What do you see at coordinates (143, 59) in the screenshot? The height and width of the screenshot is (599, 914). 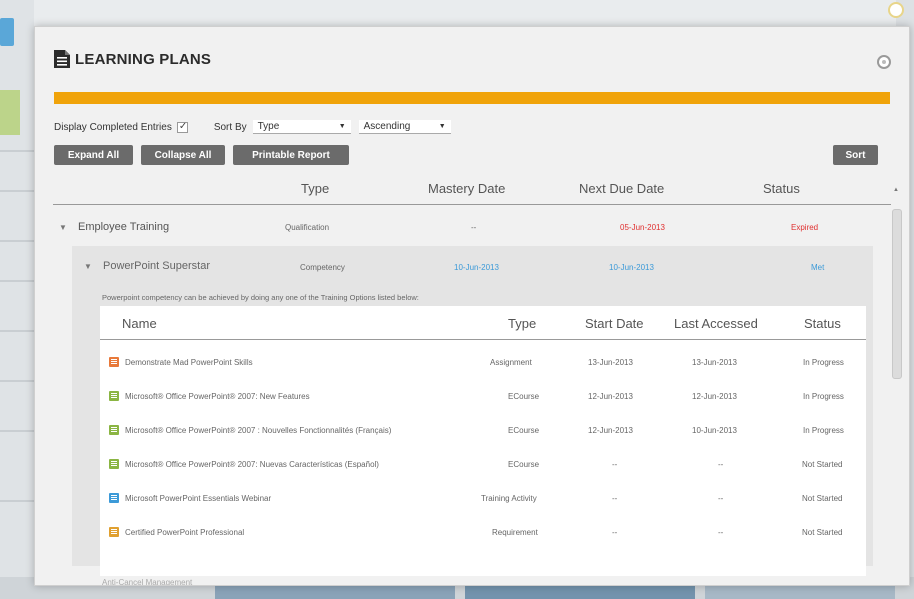 I see `dialog-title-text: LEARNING PLANS` at bounding box center [143, 59].